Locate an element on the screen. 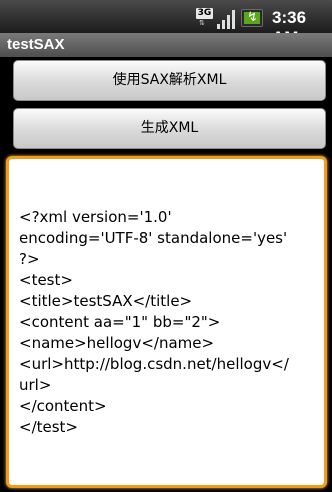 This screenshot has height=492, width=332. charging-bolt-icon: ↯ is located at coordinates (252, 17).